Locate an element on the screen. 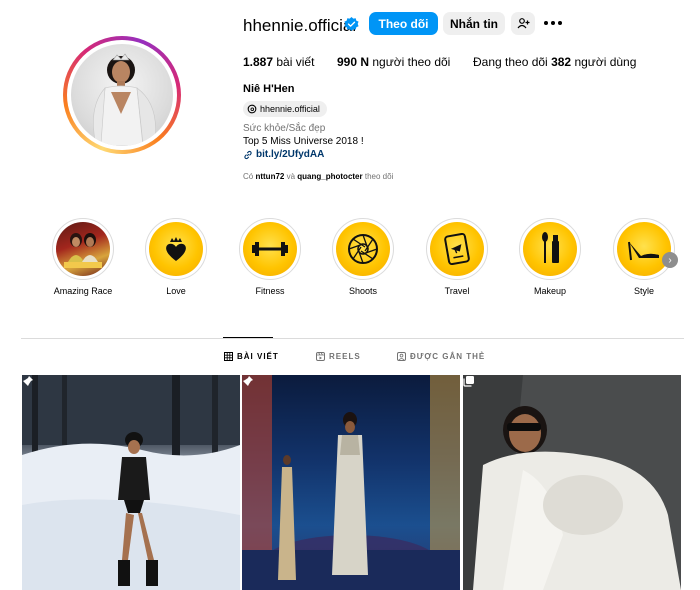 This screenshot has width=700, height=590. amazing-race-thumbnail is located at coordinates (83, 250).